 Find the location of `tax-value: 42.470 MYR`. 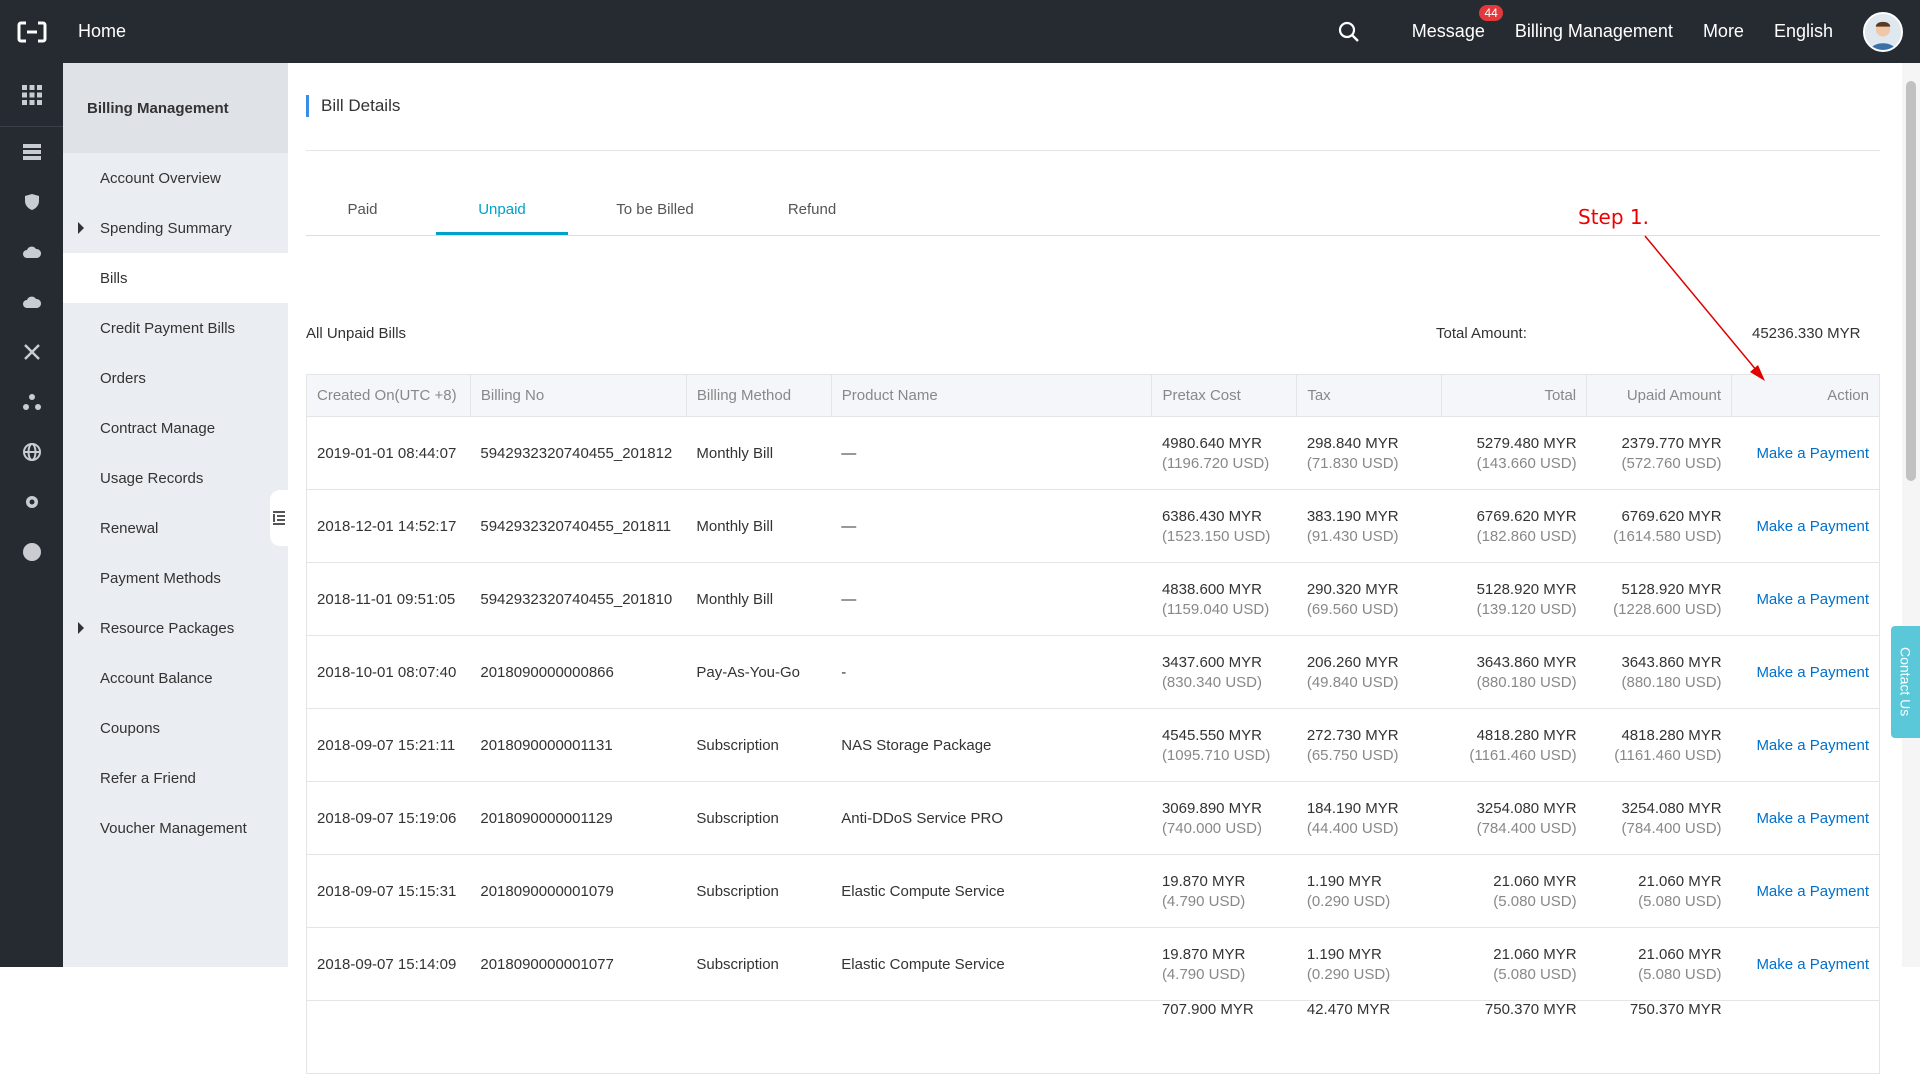

tax-value: 42.470 MYR is located at coordinates (1348, 1009).